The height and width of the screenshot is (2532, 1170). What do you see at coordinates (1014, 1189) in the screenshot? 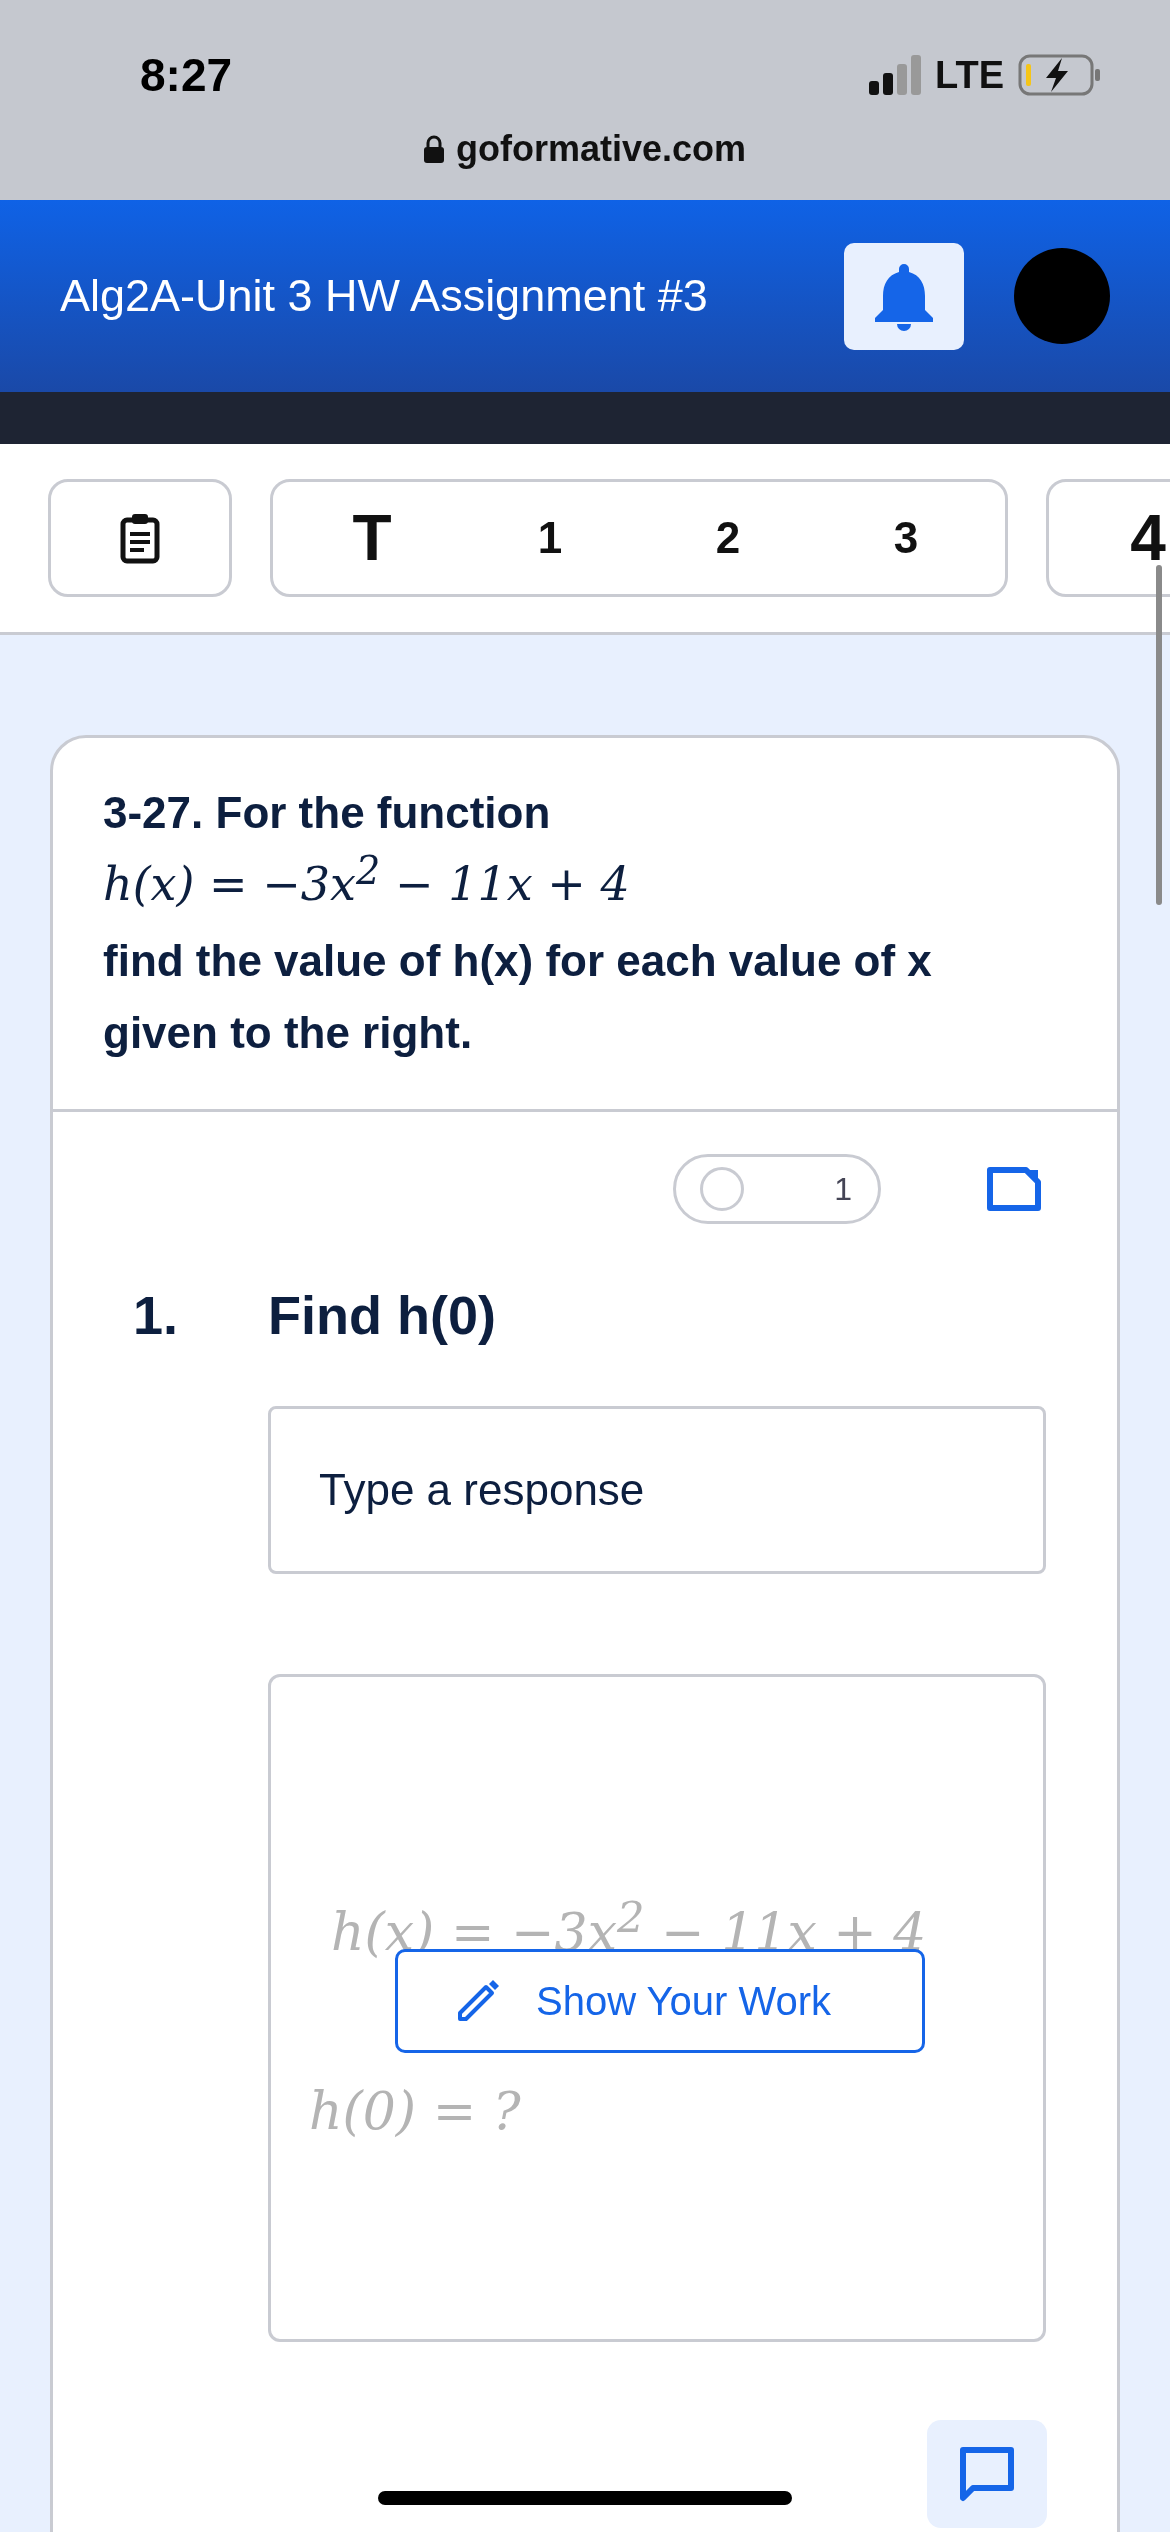
I see `note-icon` at bounding box center [1014, 1189].